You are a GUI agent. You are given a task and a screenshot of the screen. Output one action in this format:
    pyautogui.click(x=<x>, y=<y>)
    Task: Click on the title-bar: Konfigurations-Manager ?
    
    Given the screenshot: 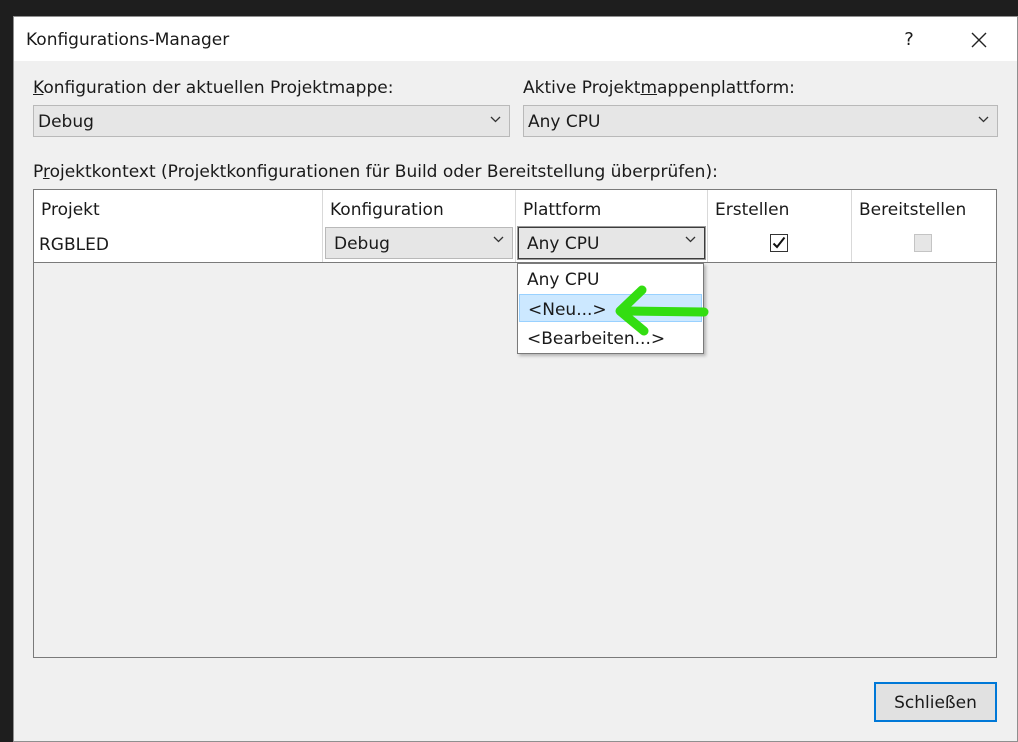 What is the action you would take?
    pyautogui.click(x=515, y=39)
    